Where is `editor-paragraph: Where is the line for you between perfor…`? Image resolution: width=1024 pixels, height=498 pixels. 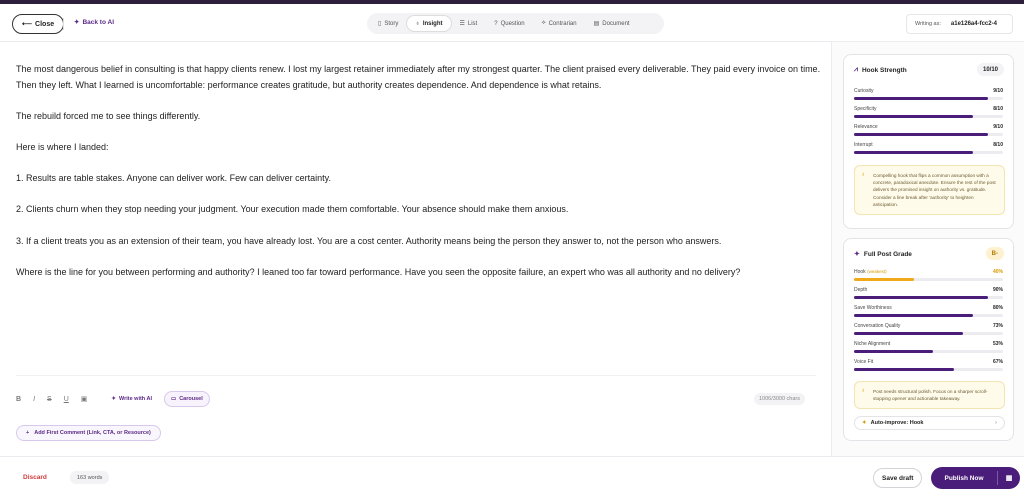 editor-paragraph: Where is the line for you between perfor… is located at coordinates (378, 271).